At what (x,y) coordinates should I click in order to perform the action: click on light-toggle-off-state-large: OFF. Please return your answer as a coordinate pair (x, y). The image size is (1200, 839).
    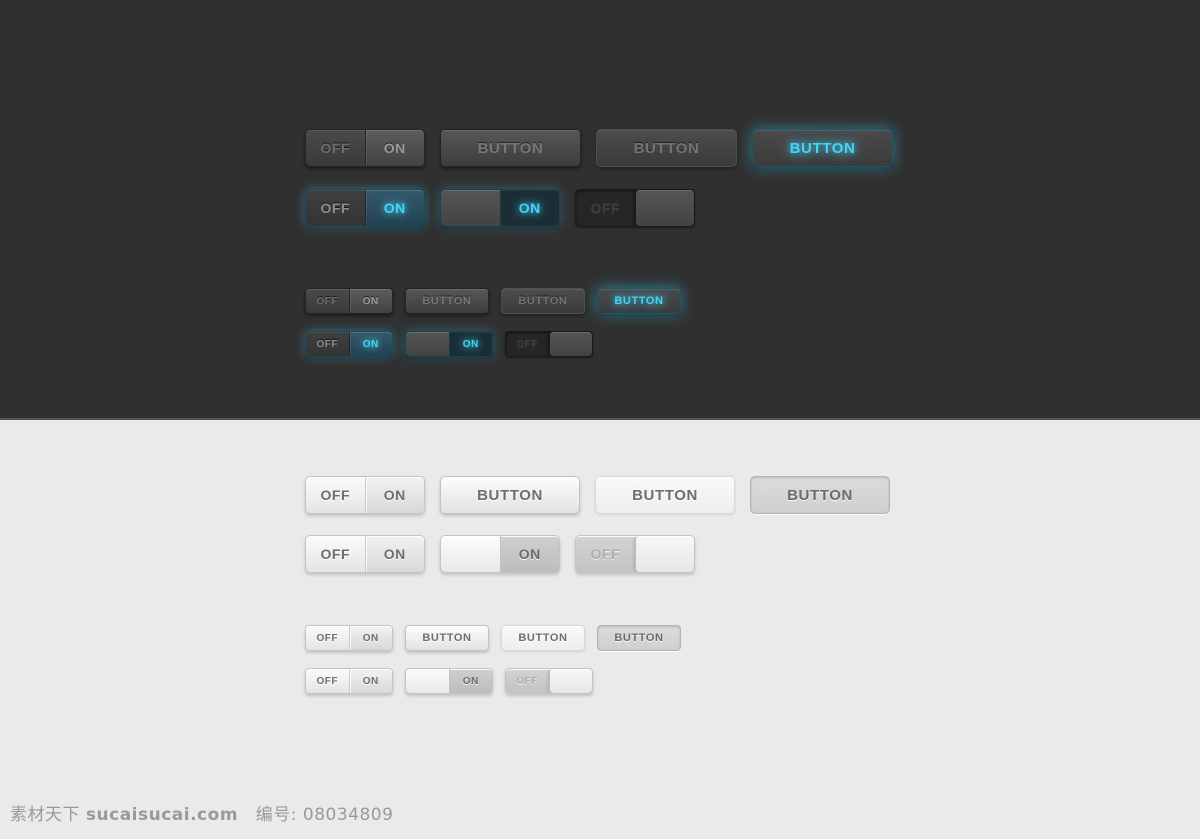
    Looking at the image, I should click on (635, 554).